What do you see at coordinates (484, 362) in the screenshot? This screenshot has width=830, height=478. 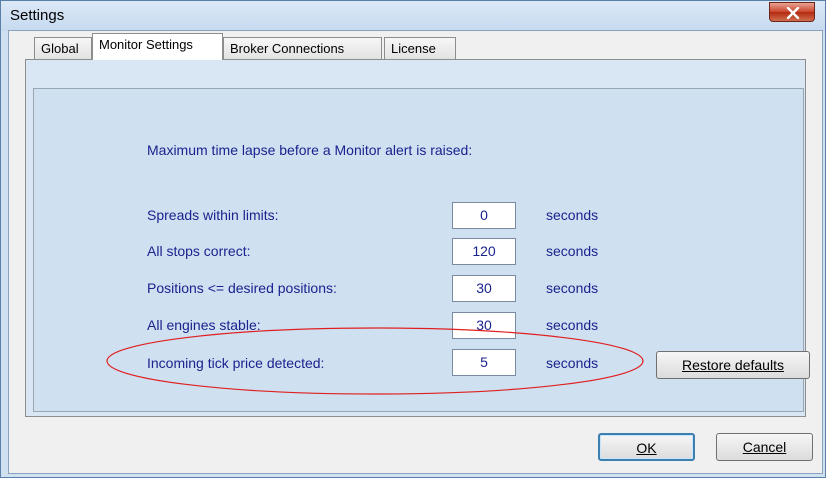 I see `tick-price-seconds-input: 5` at bounding box center [484, 362].